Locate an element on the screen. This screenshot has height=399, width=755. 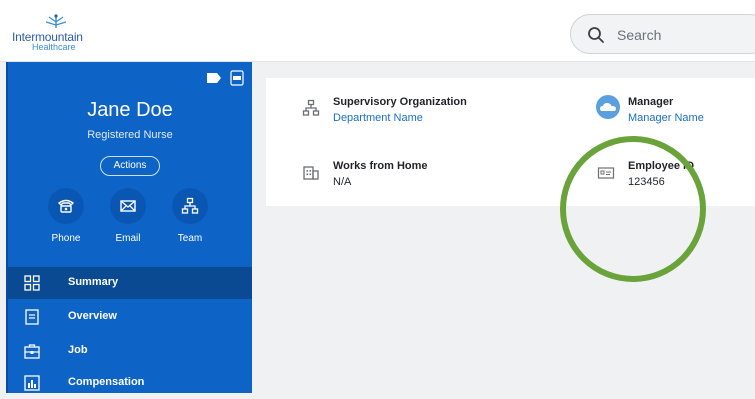
nav-item-compensation: Compensation is located at coordinates (130, 383).